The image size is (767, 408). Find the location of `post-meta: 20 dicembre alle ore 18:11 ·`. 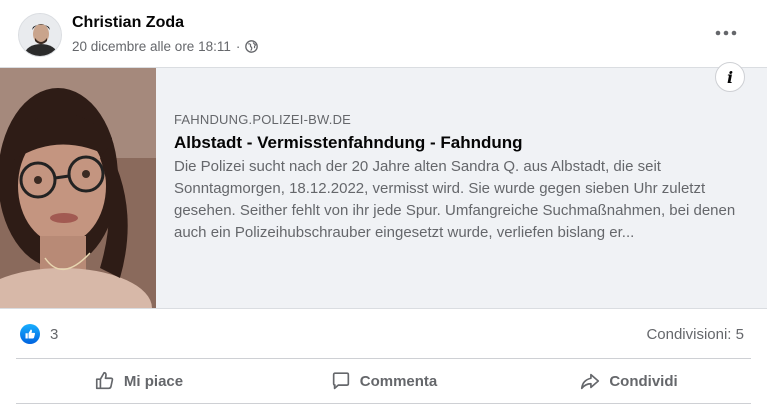

post-meta: 20 dicembre alle ore 18:11 · is located at coordinates (165, 46).